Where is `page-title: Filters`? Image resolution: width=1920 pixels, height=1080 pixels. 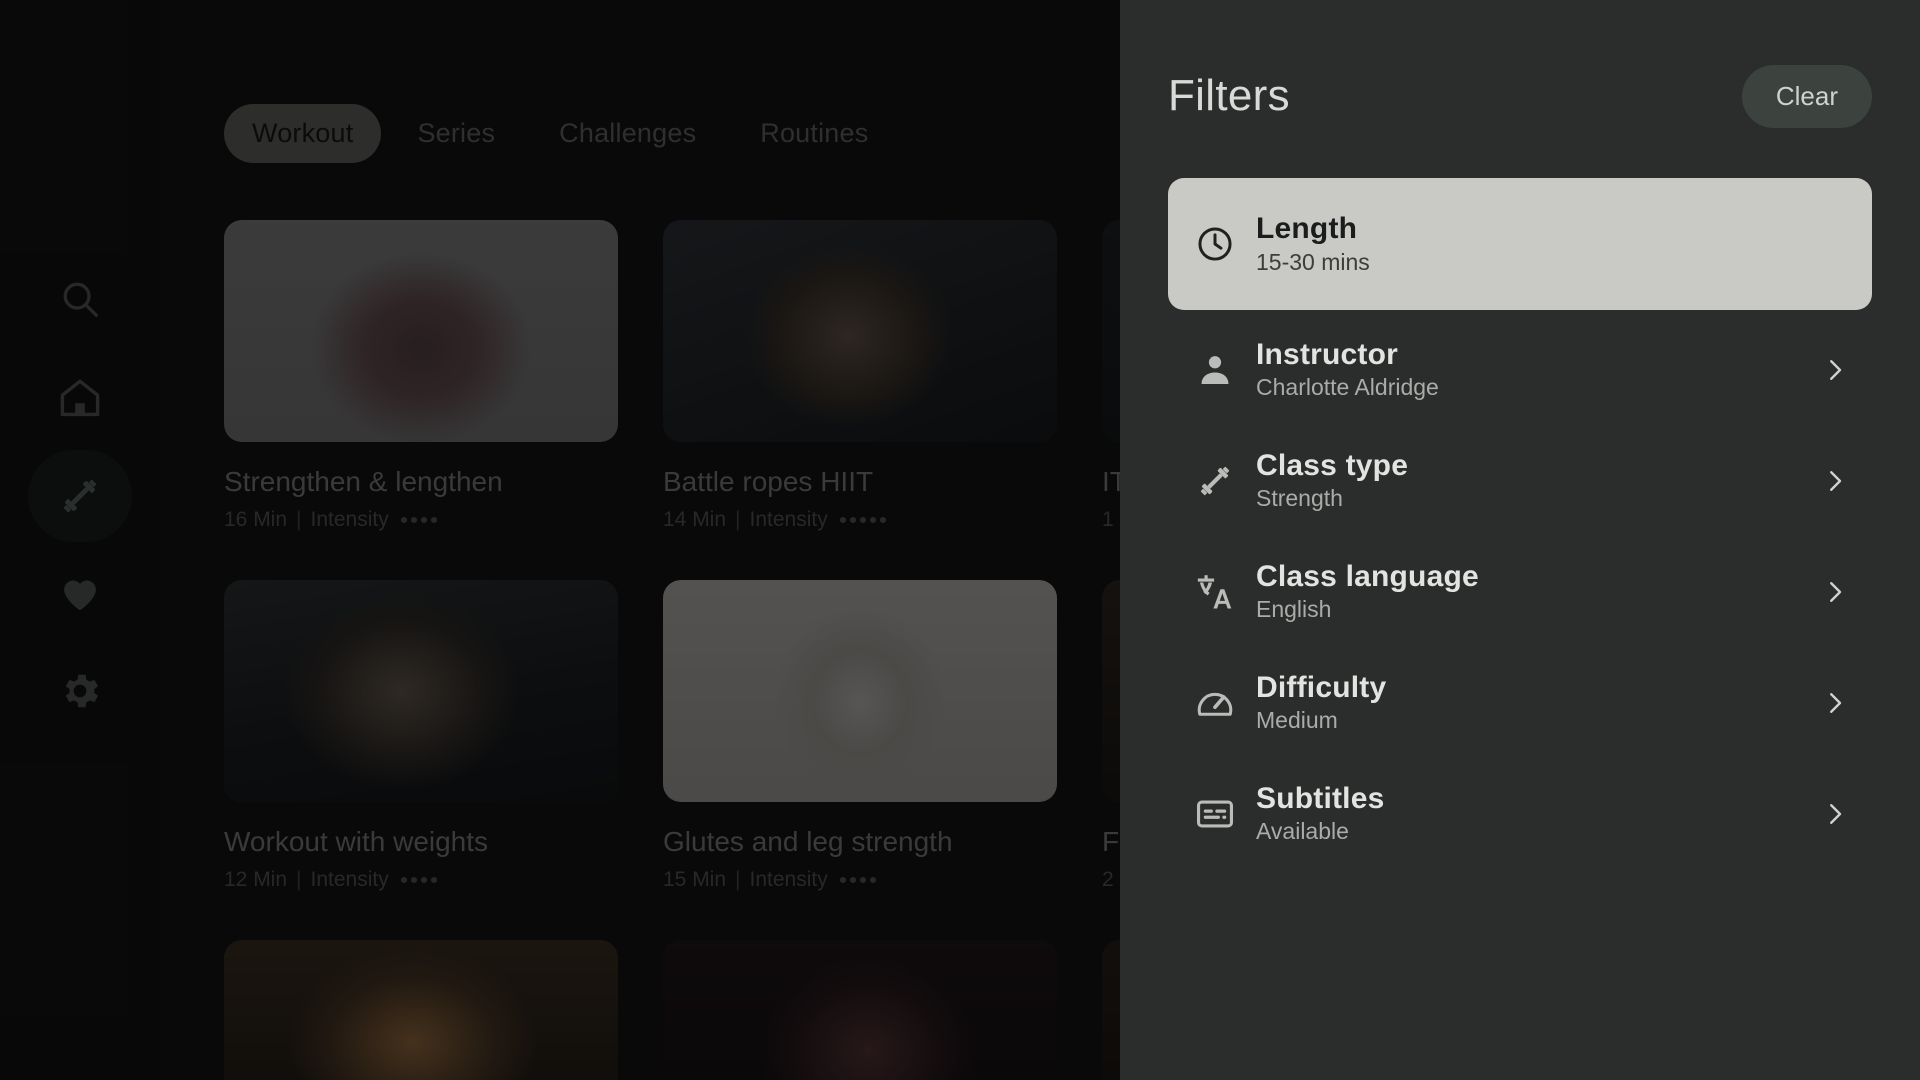 page-title: Filters is located at coordinates (1229, 95).